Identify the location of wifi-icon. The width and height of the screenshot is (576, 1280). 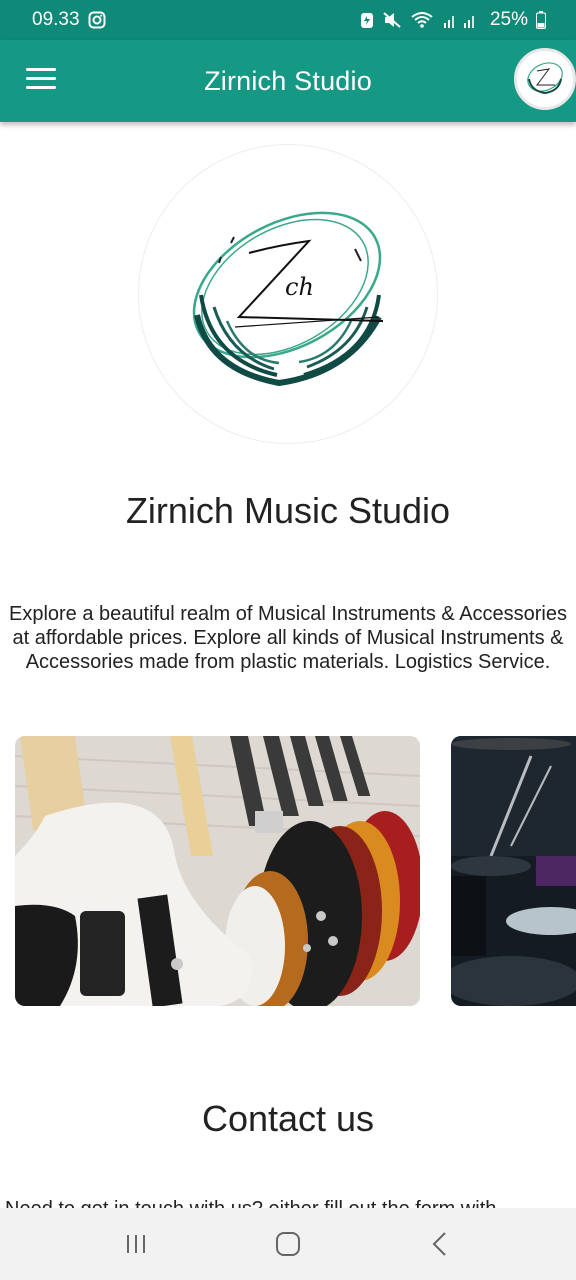
(422, 20).